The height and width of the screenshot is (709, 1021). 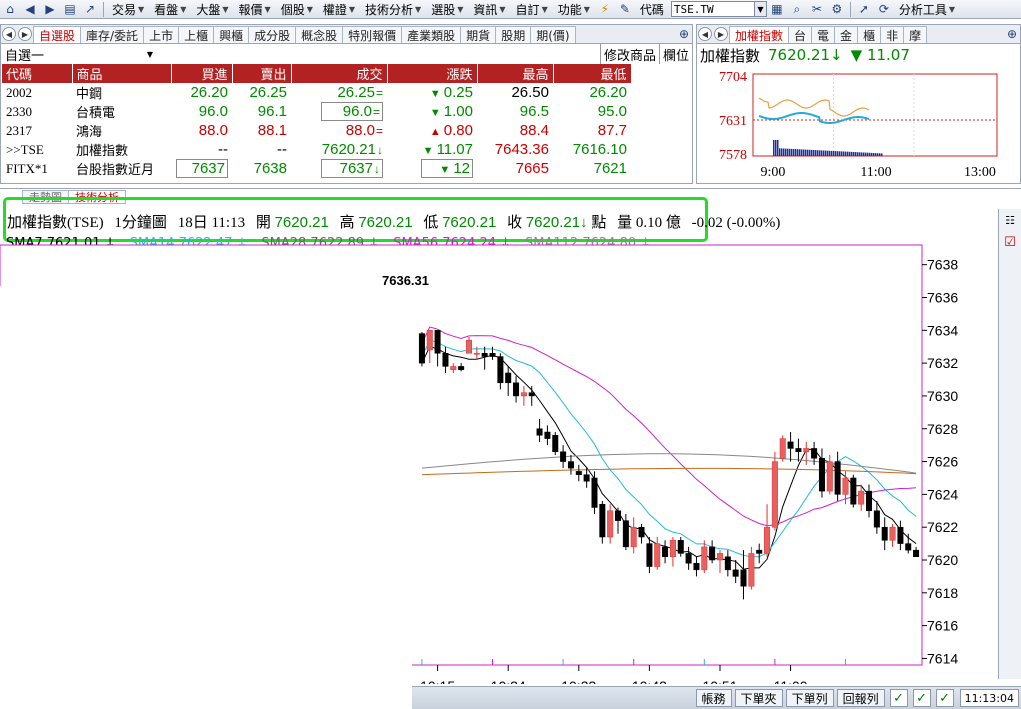 I want to click on tab-index-tai: 台, so click(x=800, y=34).